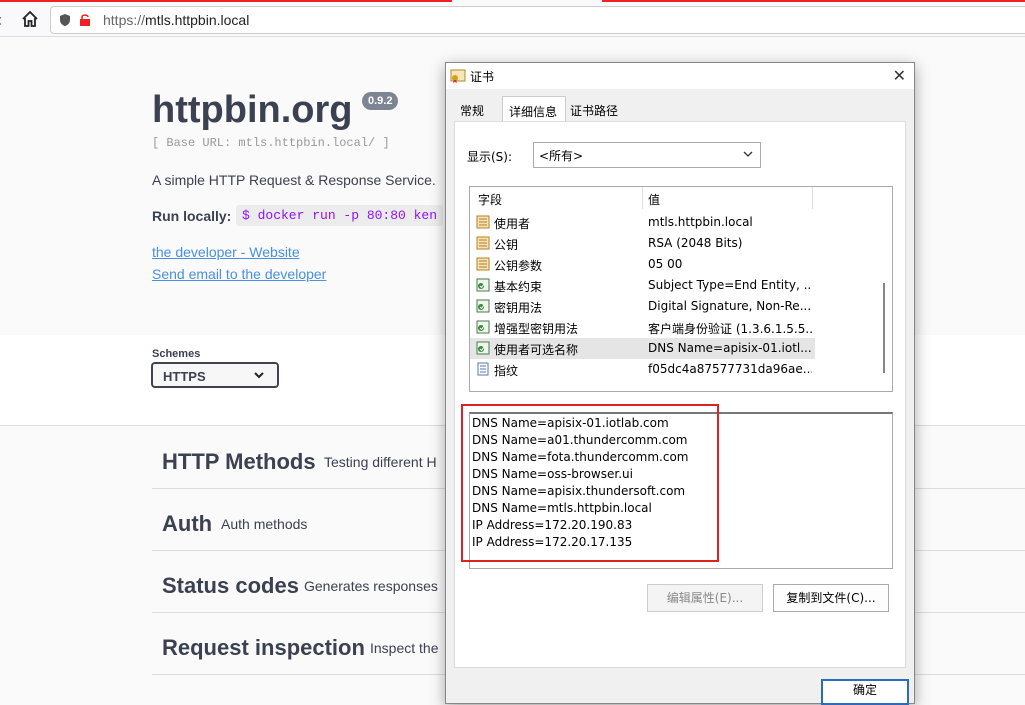 Image resolution: width=1025 pixels, height=705 pixels. What do you see at coordinates (654, 199) in the screenshot?
I see `column-value: 值` at bounding box center [654, 199].